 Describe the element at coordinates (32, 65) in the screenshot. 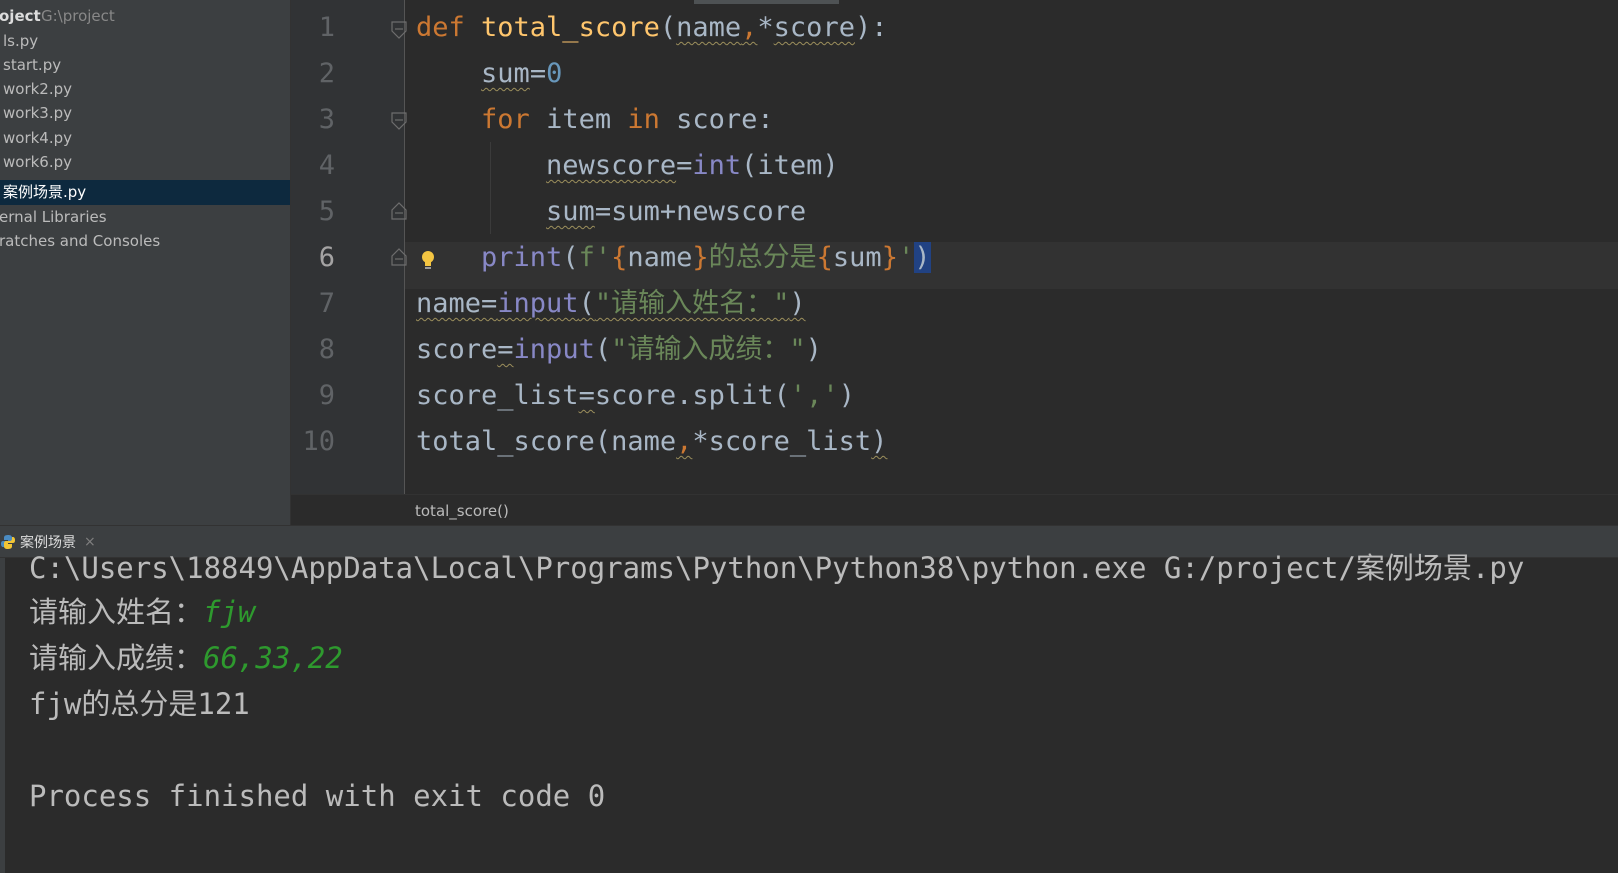

I see `file-label: start.py` at that location.